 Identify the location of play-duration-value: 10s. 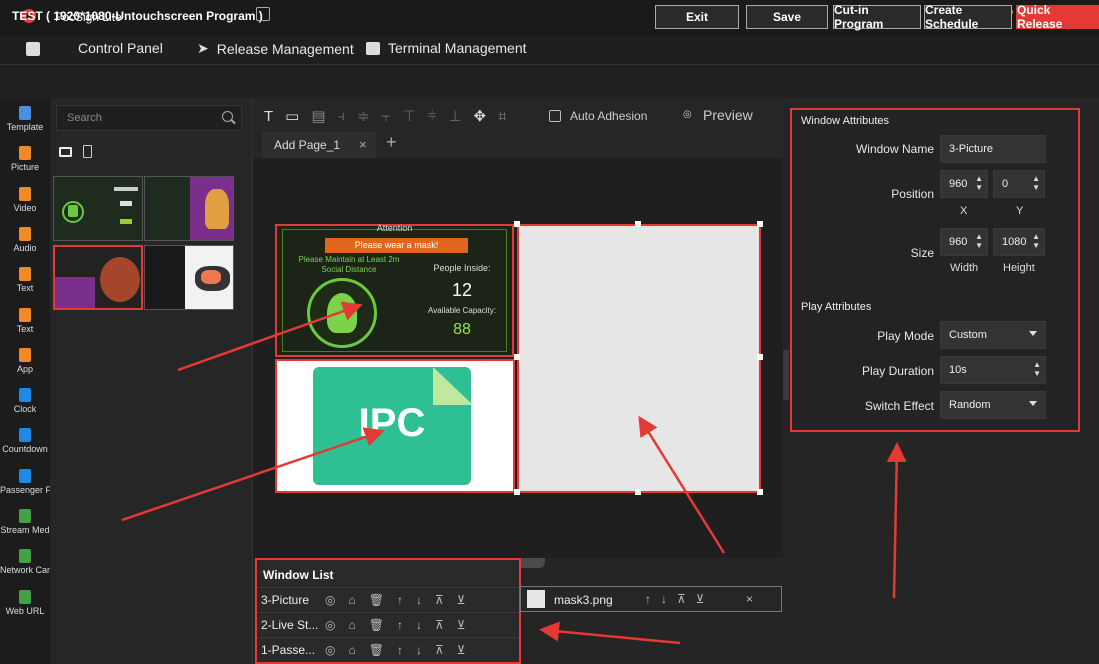
(958, 370).